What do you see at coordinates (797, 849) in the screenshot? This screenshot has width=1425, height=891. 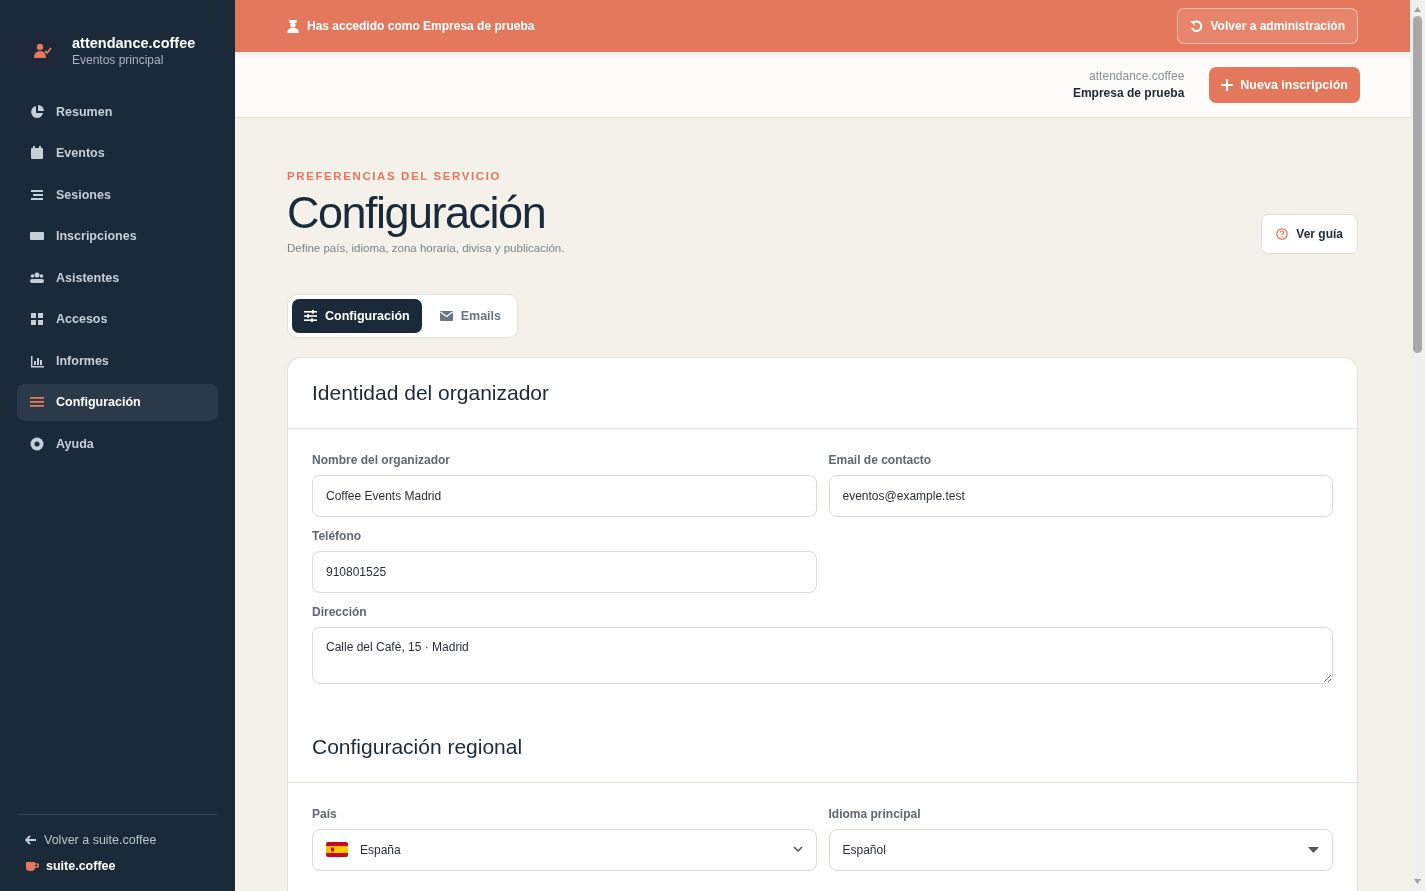 I see `chevron-down-icon` at bounding box center [797, 849].